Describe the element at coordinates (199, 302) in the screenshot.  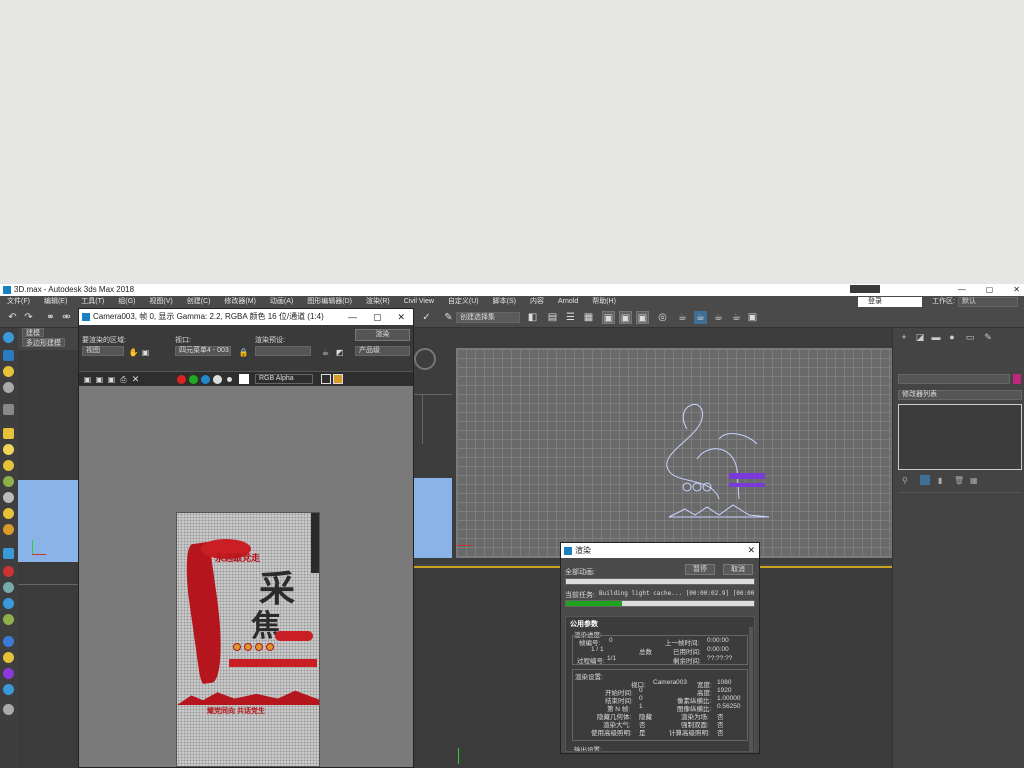
I see `menu-create: 创建(C)` at that location.